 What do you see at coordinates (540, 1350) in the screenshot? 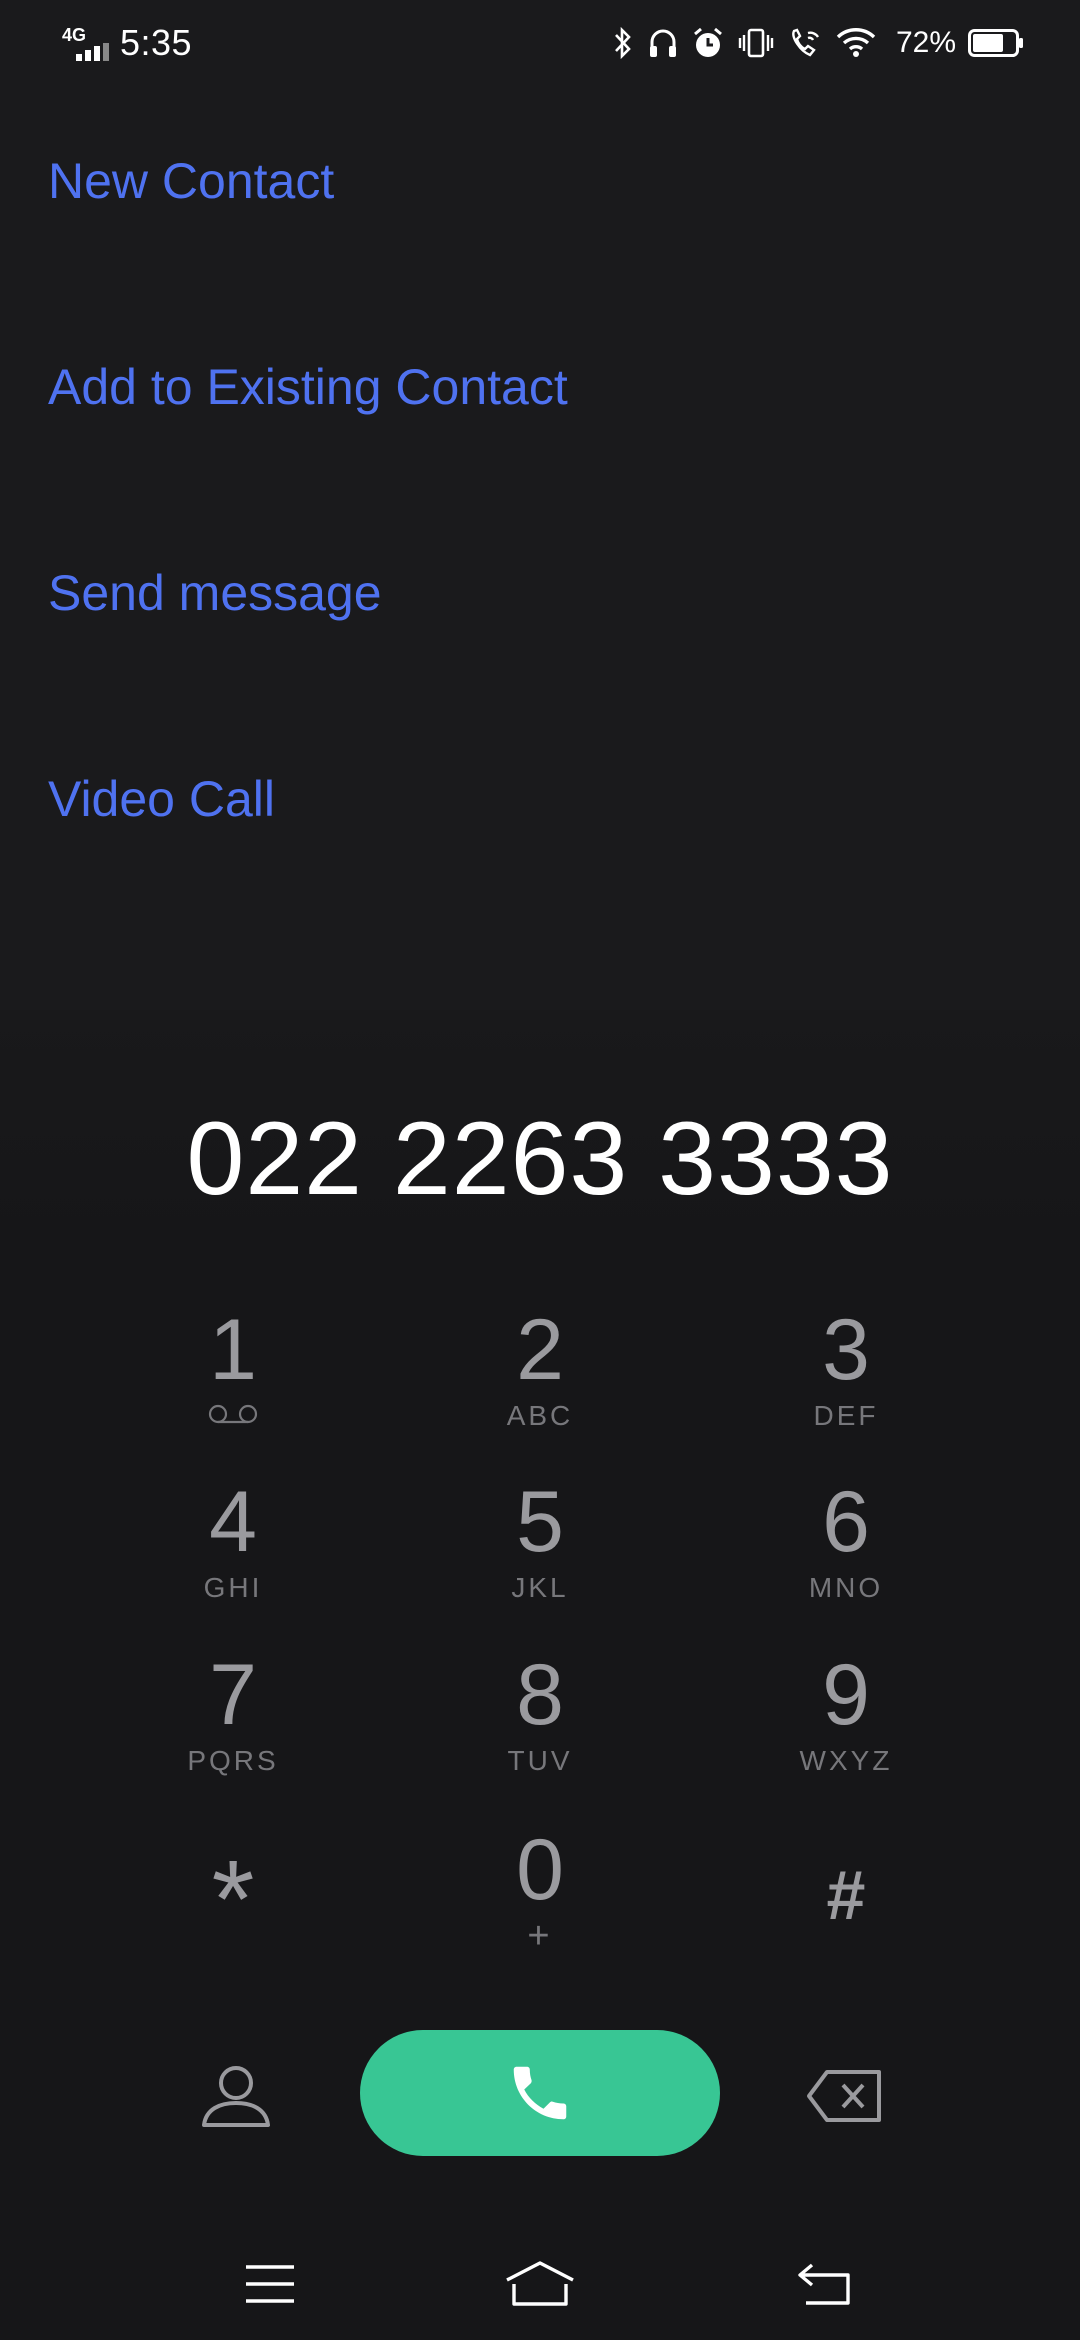
I see `key-digit: 2` at bounding box center [540, 1350].